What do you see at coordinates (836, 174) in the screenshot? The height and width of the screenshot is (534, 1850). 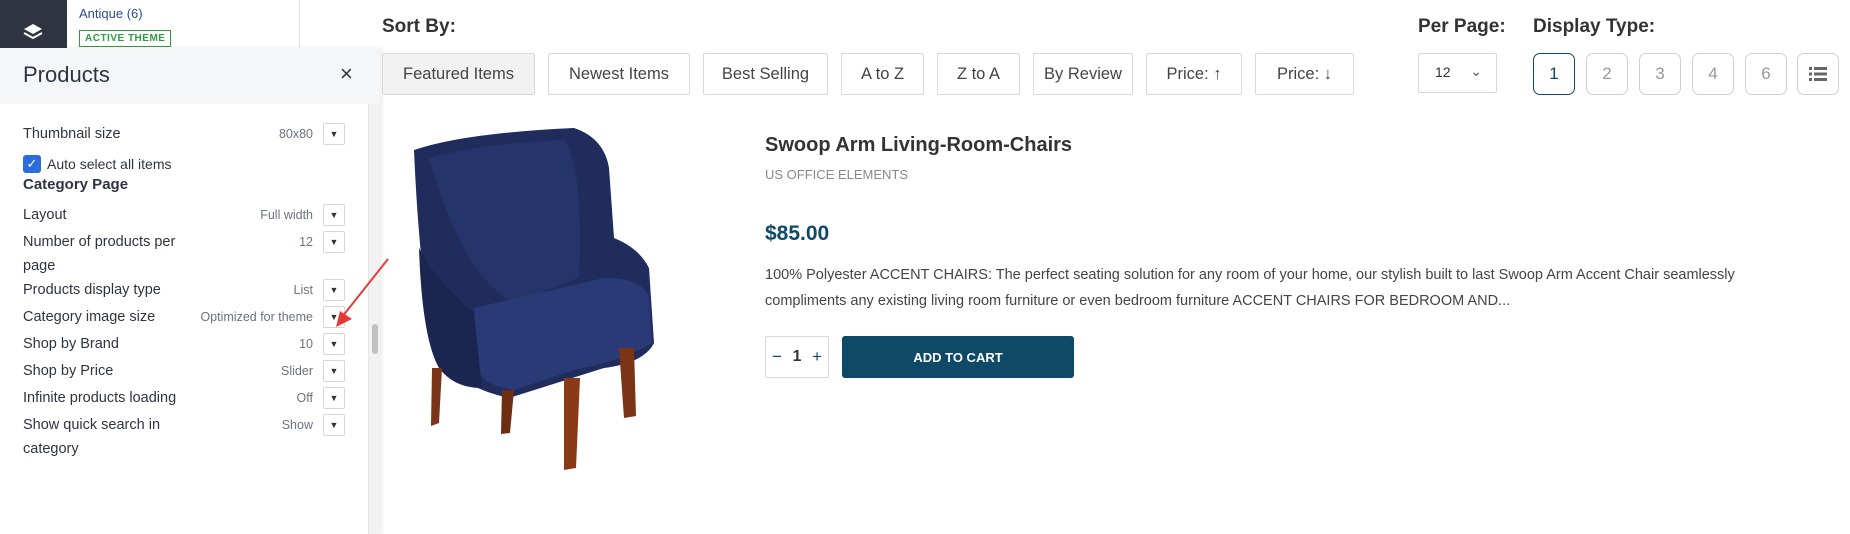 I see `product-brand: US OFFICE ELEMENTS` at bounding box center [836, 174].